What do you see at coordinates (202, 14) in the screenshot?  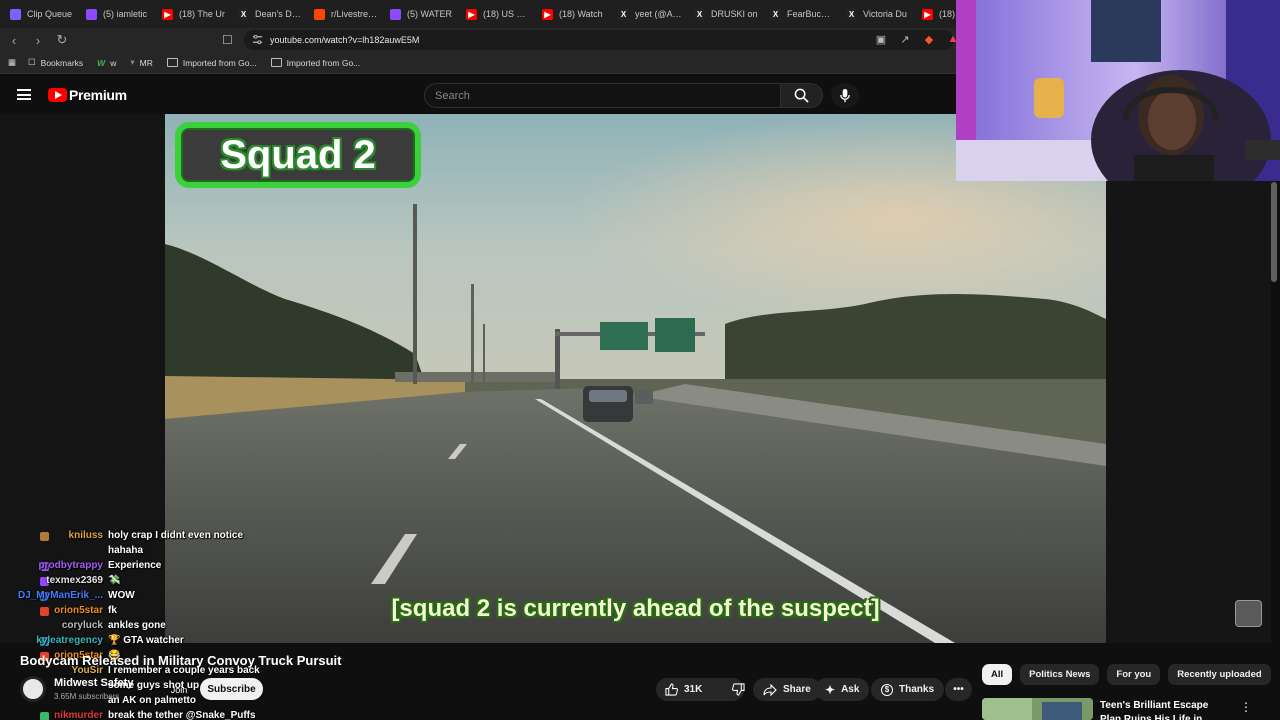 I see `tab-label: (18) The Ur` at bounding box center [202, 14].